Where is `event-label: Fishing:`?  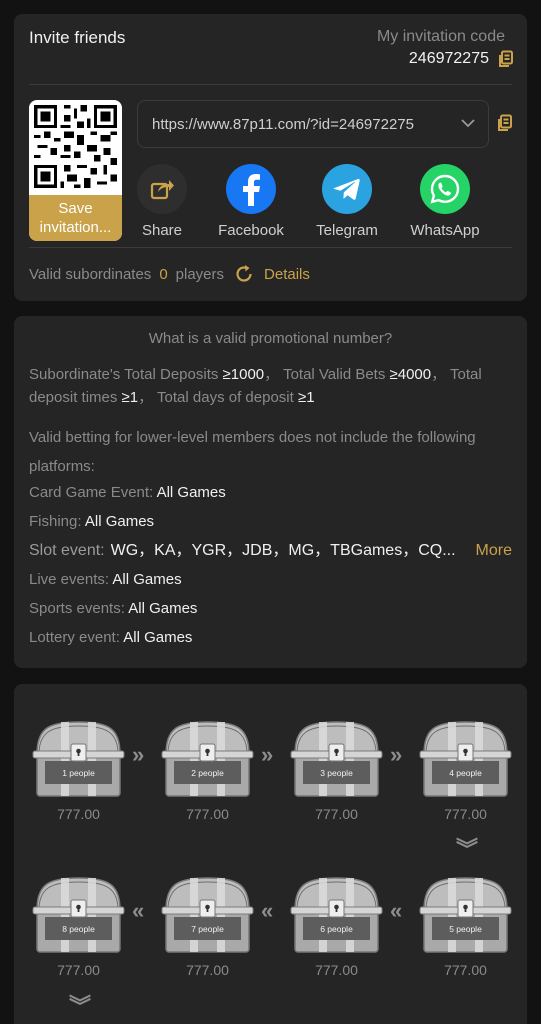 event-label: Fishing: is located at coordinates (55, 521).